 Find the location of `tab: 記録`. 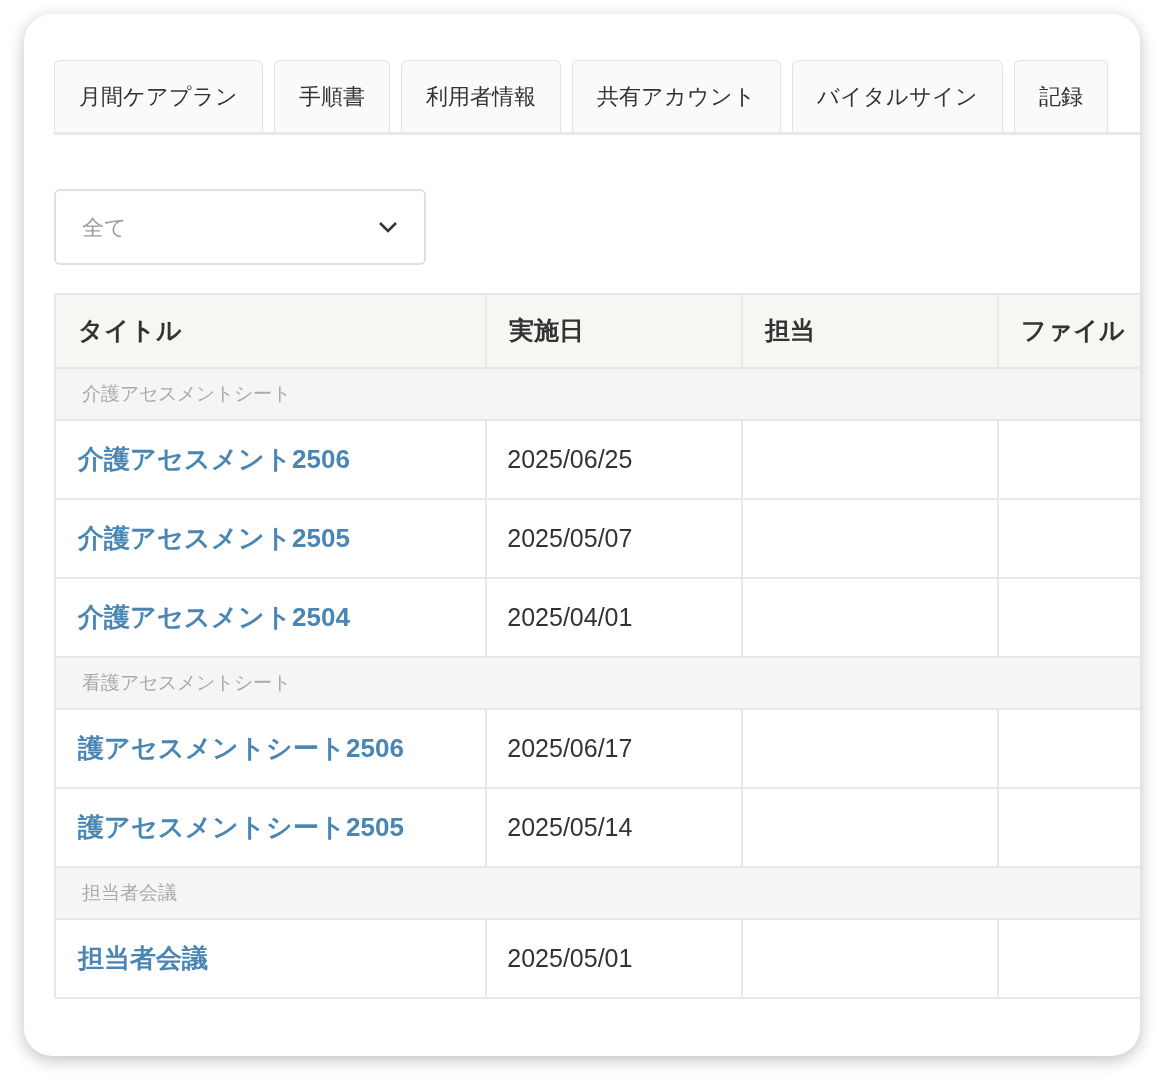

tab: 記録 is located at coordinates (1061, 96).